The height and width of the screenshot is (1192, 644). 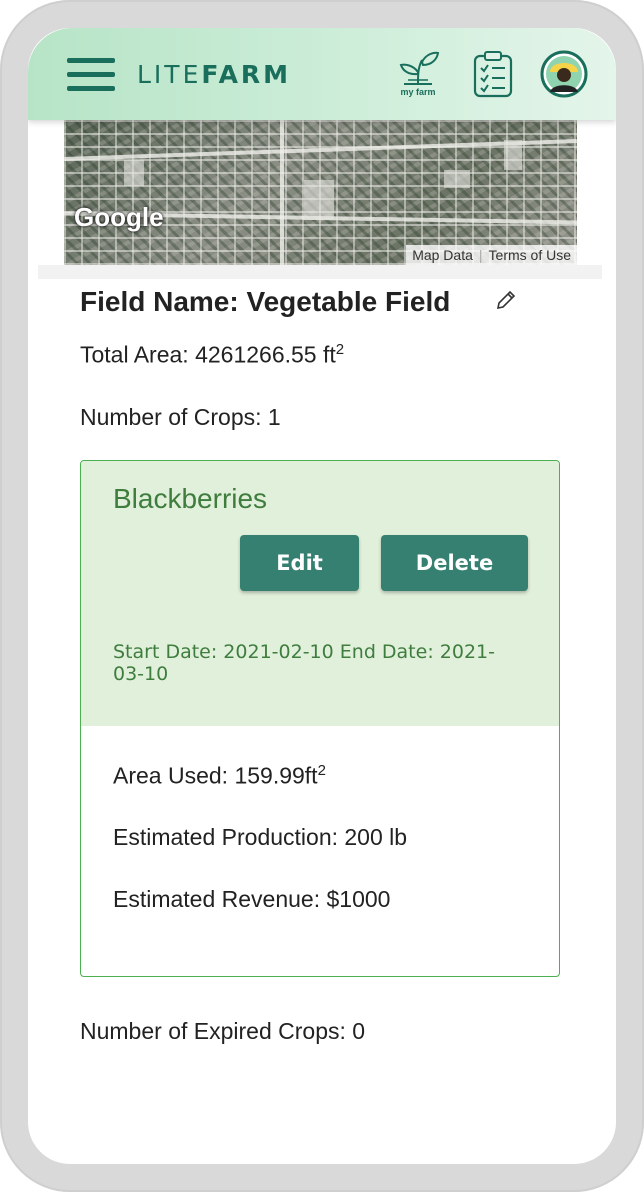 I want to click on area-used: Area Used: 159.99ft2, so click(x=219, y=776).